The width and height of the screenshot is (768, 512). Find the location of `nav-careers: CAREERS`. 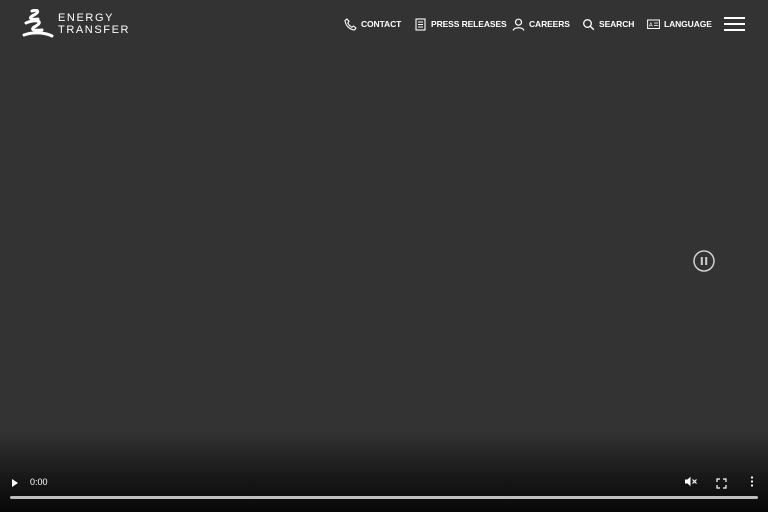

nav-careers: CAREERS is located at coordinates (541, 24).